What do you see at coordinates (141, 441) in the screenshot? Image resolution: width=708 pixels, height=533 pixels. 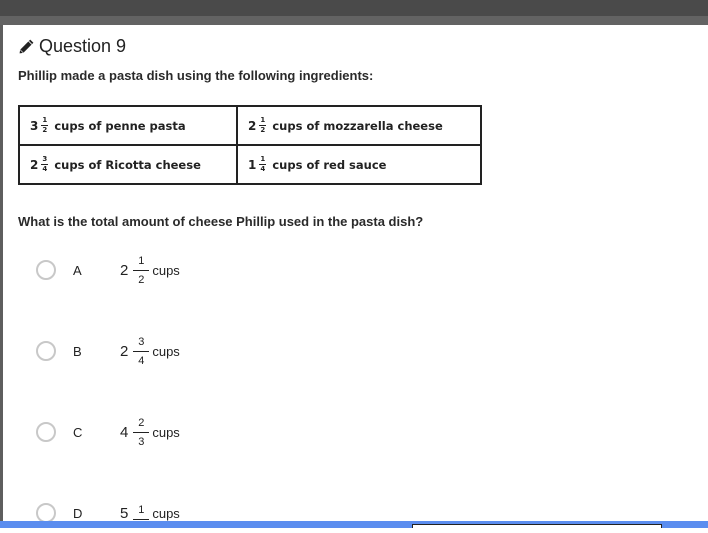 I see `denominator: 3` at bounding box center [141, 441].